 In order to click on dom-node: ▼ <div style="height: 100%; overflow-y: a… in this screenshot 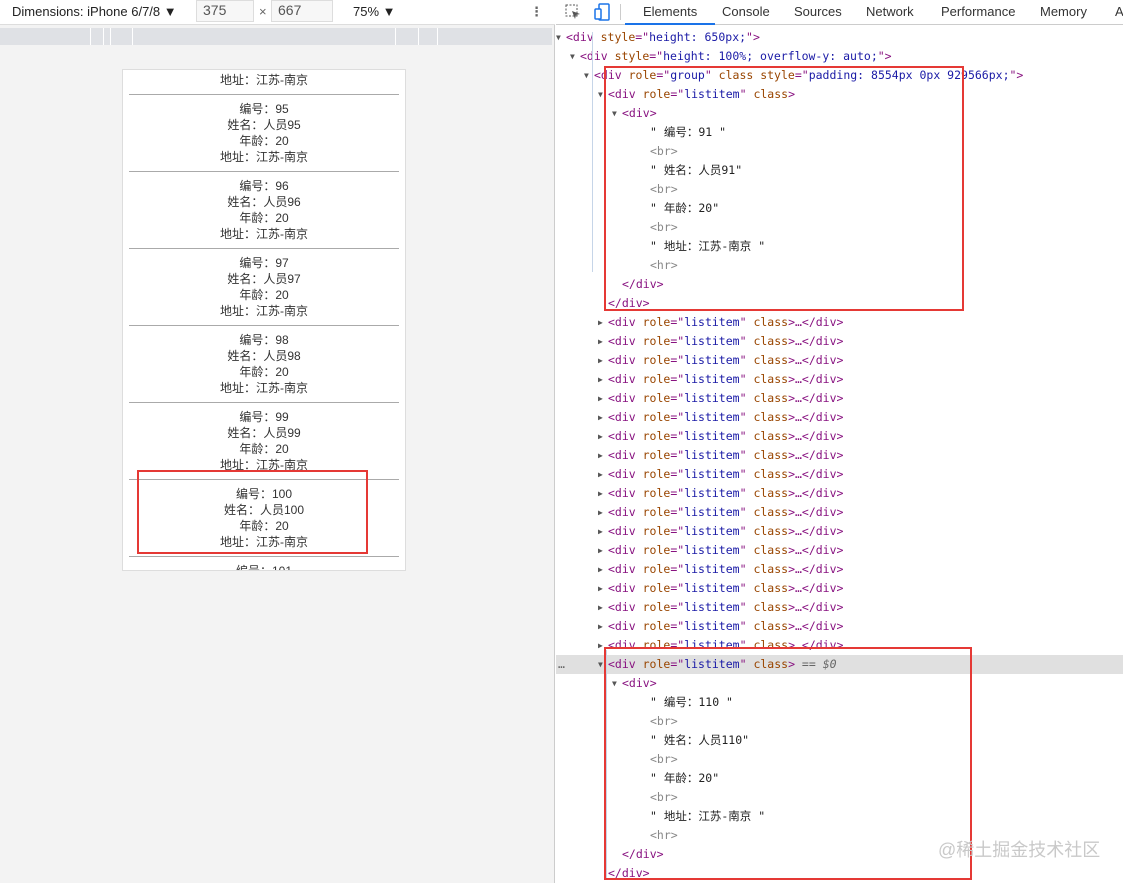, I will do `click(839, 56)`.